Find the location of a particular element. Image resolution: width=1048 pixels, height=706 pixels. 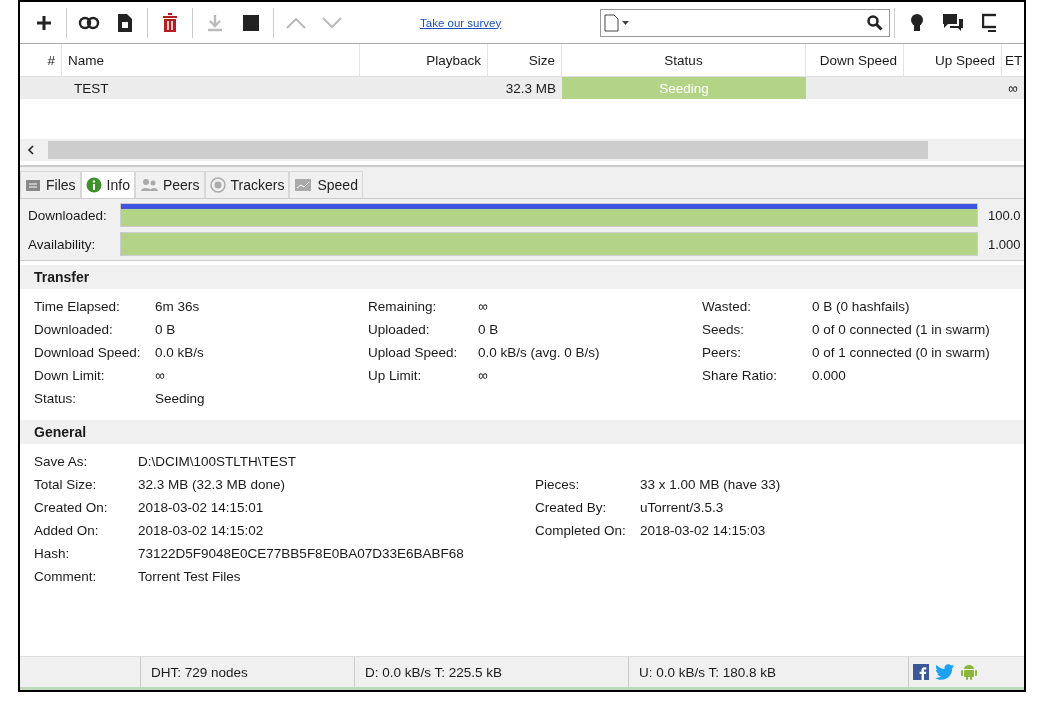

field-label: Pieces: is located at coordinates (558, 484).